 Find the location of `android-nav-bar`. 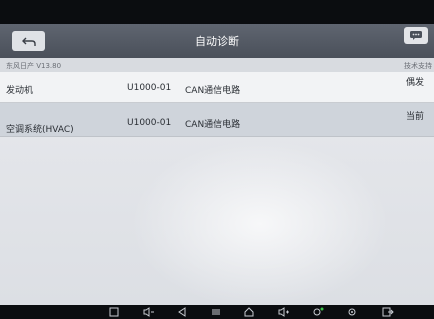

android-nav-bar is located at coordinates (217, 312).